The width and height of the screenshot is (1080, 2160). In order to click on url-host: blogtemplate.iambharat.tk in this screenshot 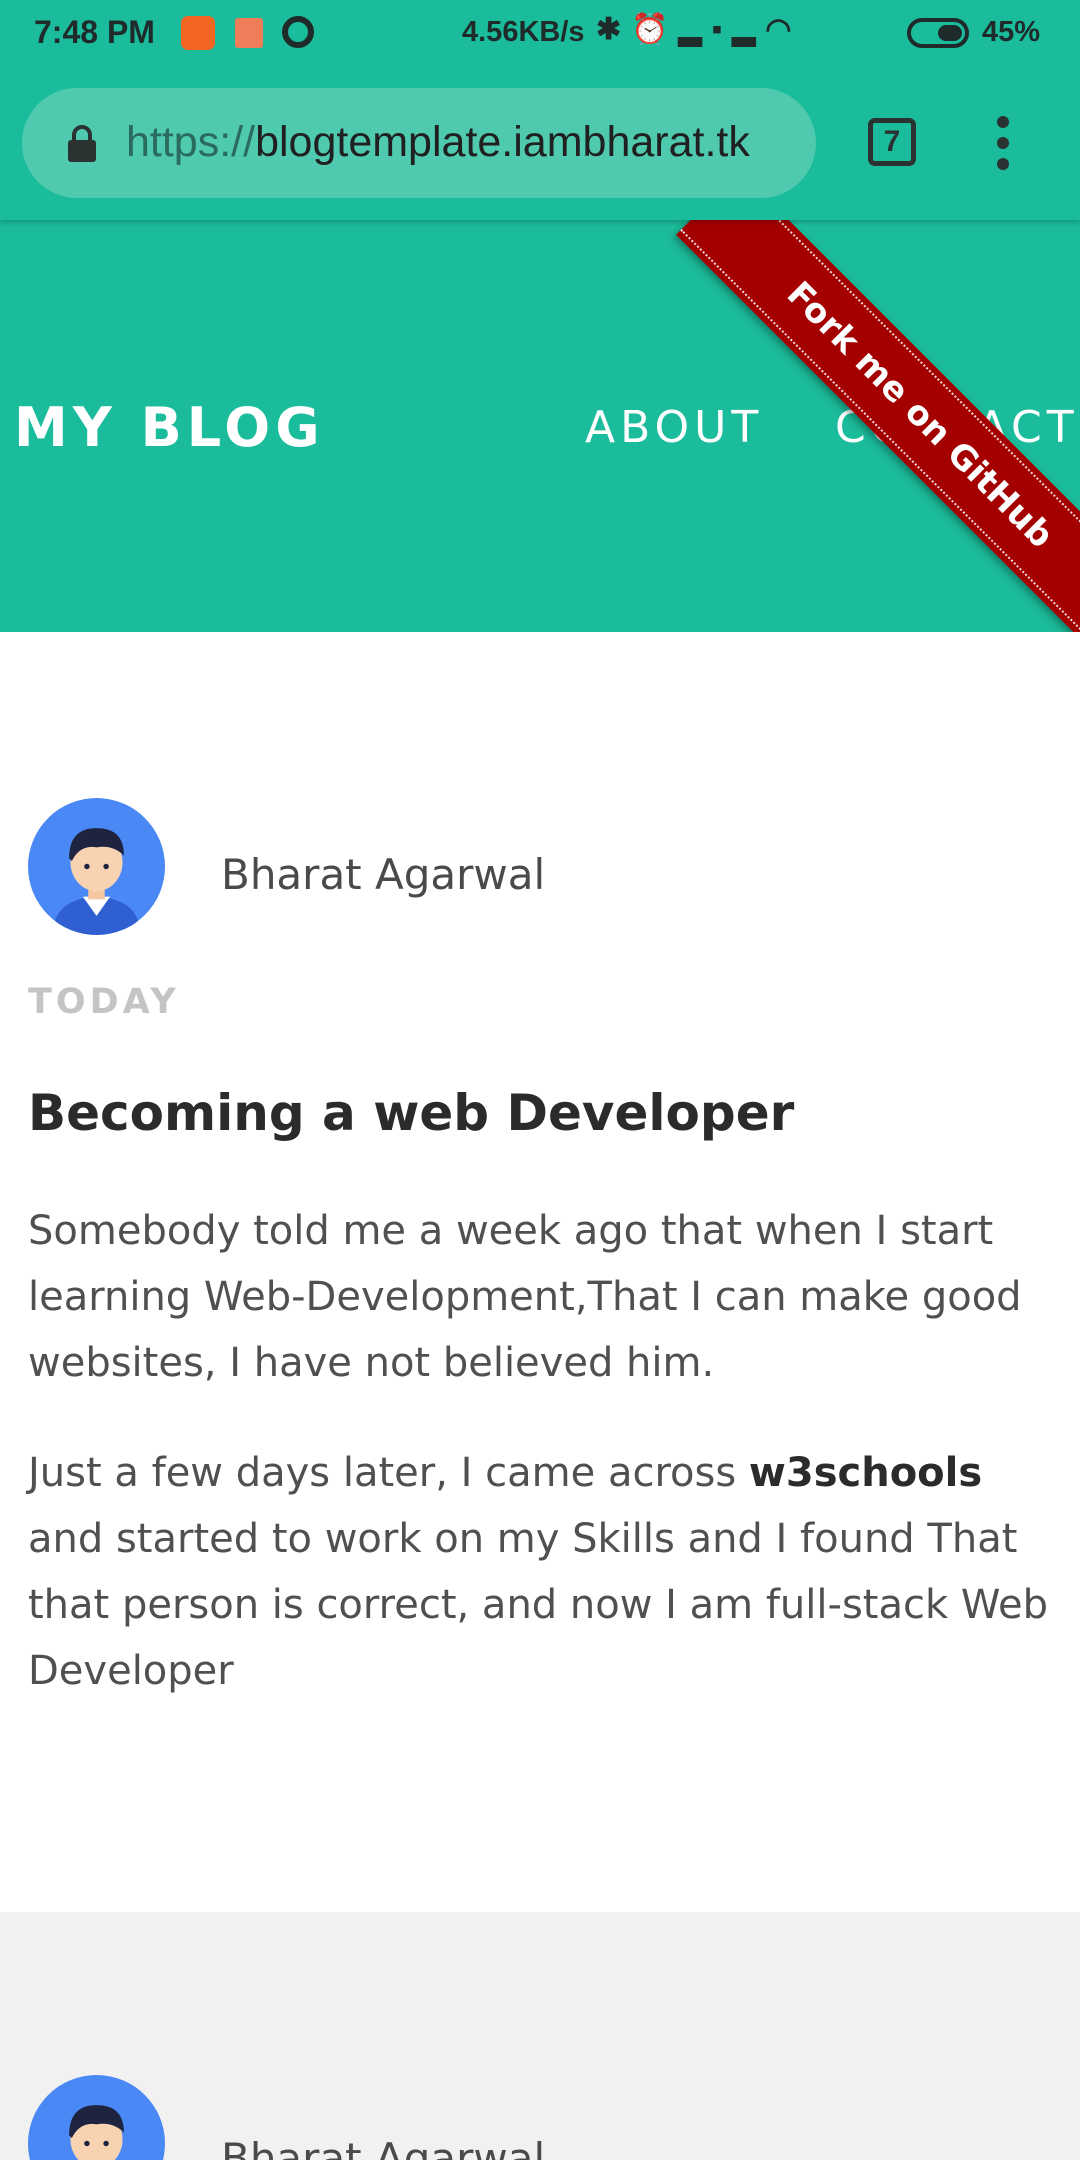, I will do `click(502, 142)`.